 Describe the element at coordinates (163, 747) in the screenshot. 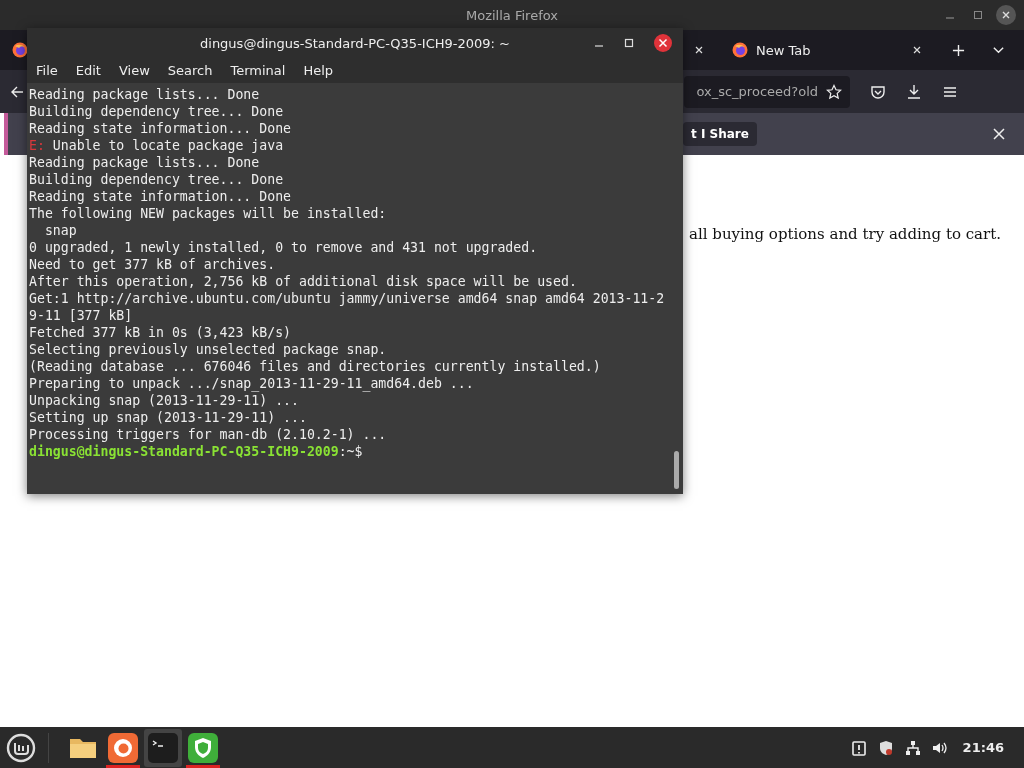

I see `terminal-icon` at that location.